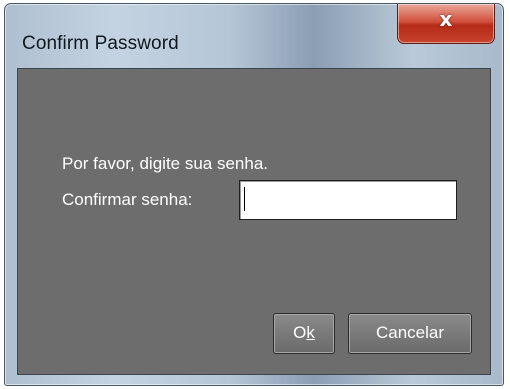 This screenshot has height=389, width=510. Describe the element at coordinates (310, 332) in the screenshot. I see `ok-mnemonic: k` at that location.